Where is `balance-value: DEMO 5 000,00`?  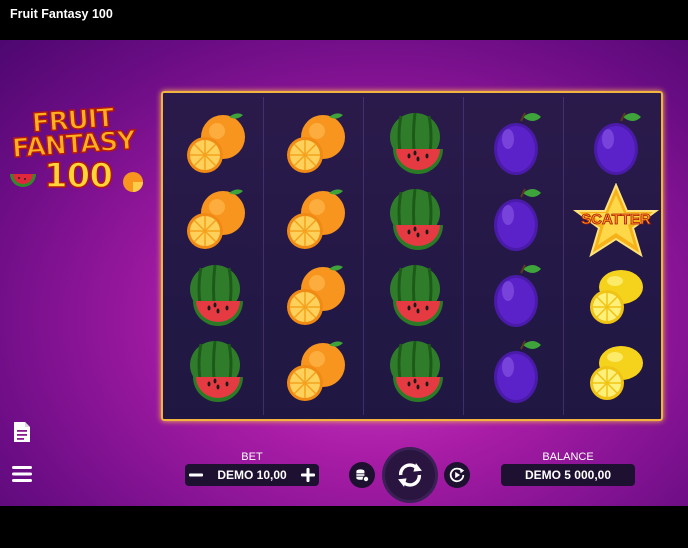 balance-value: DEMO 5 000,00 is located at coordinates (568, 475).